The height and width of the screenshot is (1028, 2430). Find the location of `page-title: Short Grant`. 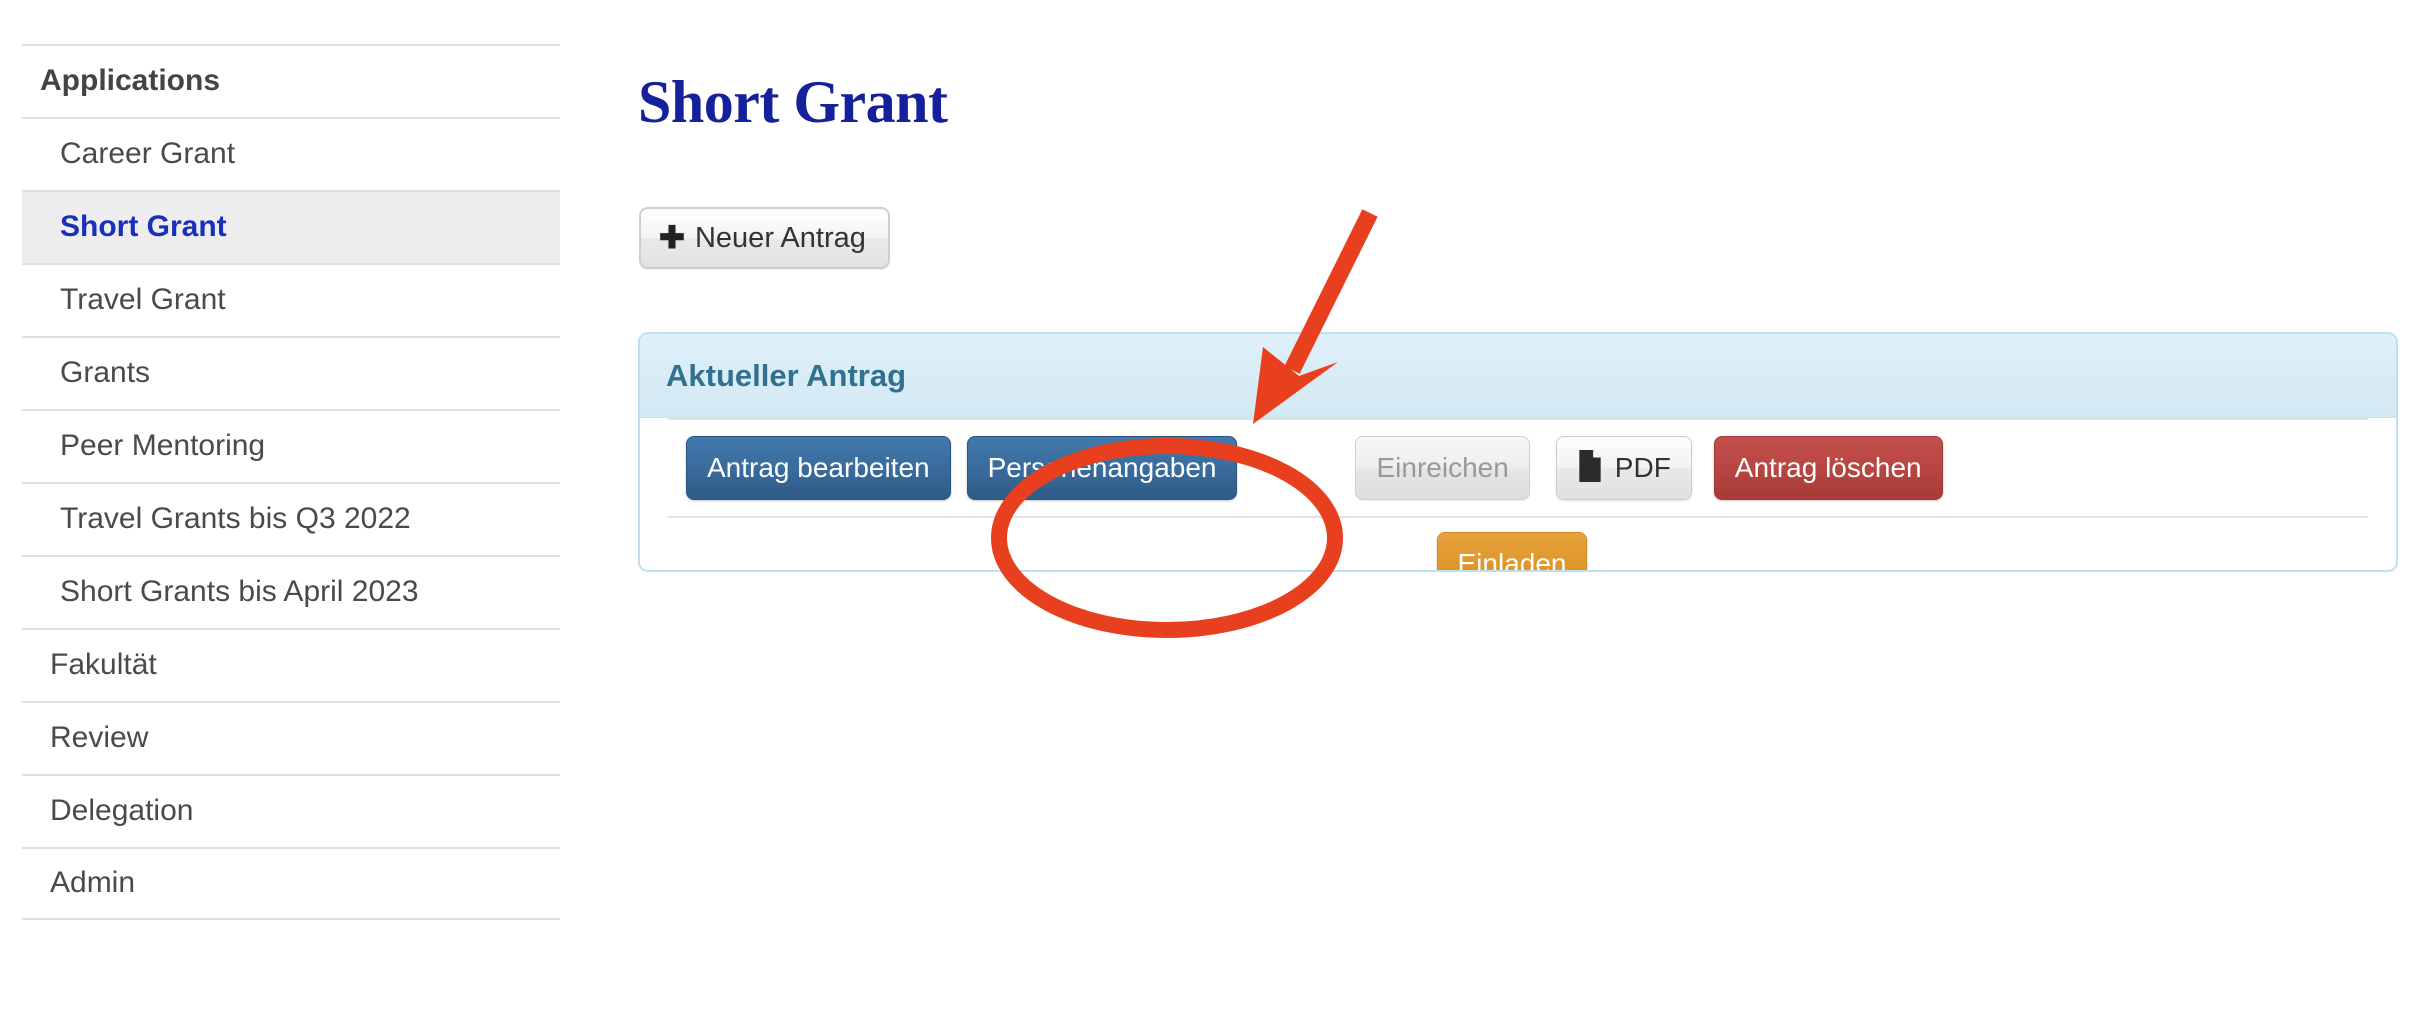

page-title: Short Grant is located at coordinates (793, 102).